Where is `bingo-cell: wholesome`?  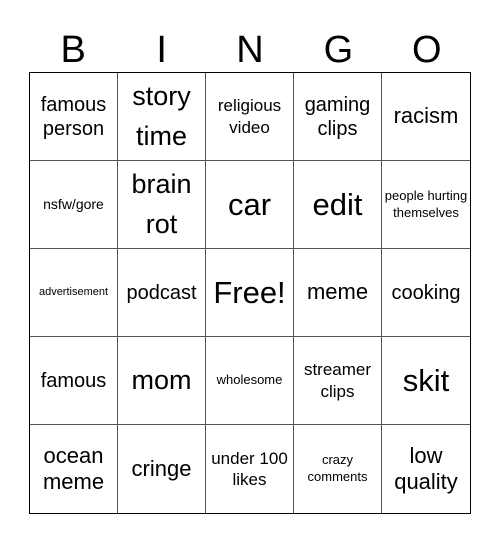 bingo-cell: wholesome is located at coordinates (250, 381).